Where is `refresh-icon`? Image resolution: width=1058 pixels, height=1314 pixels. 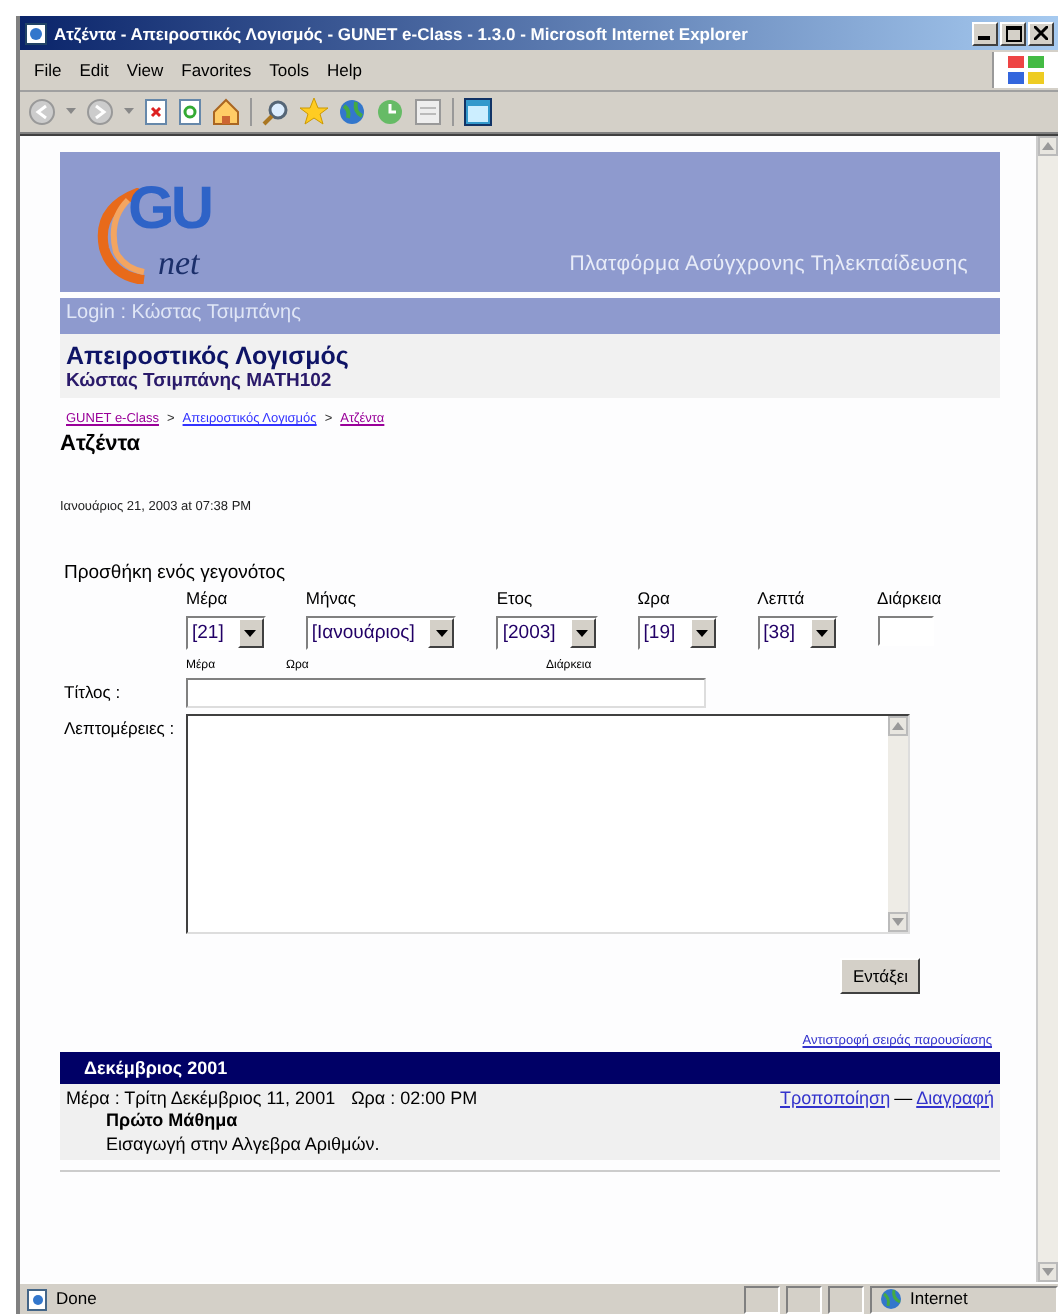 refresh-icon is located at coordinates (190, 112).